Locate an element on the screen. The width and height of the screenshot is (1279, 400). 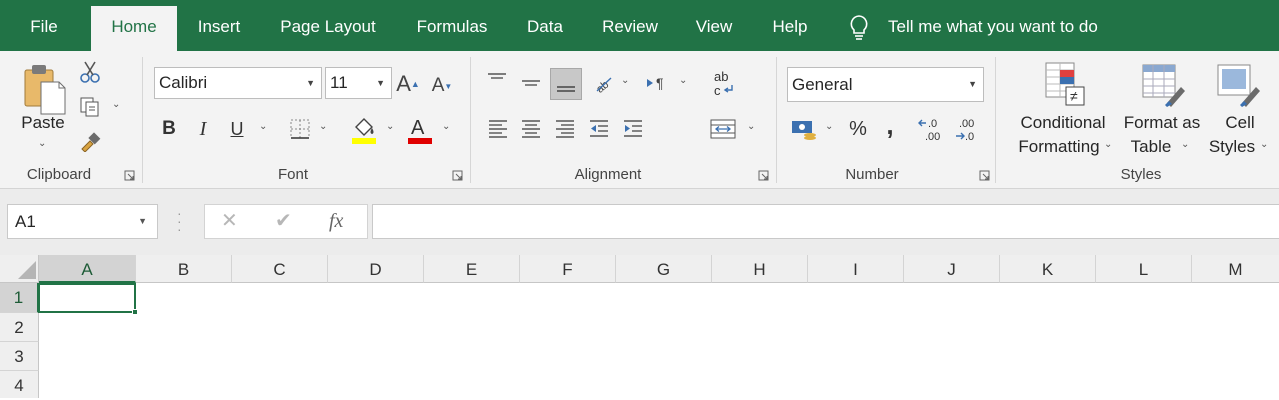
format-as-table-dropdown-icon: ⌄ is located at coordinates (1185, 144).